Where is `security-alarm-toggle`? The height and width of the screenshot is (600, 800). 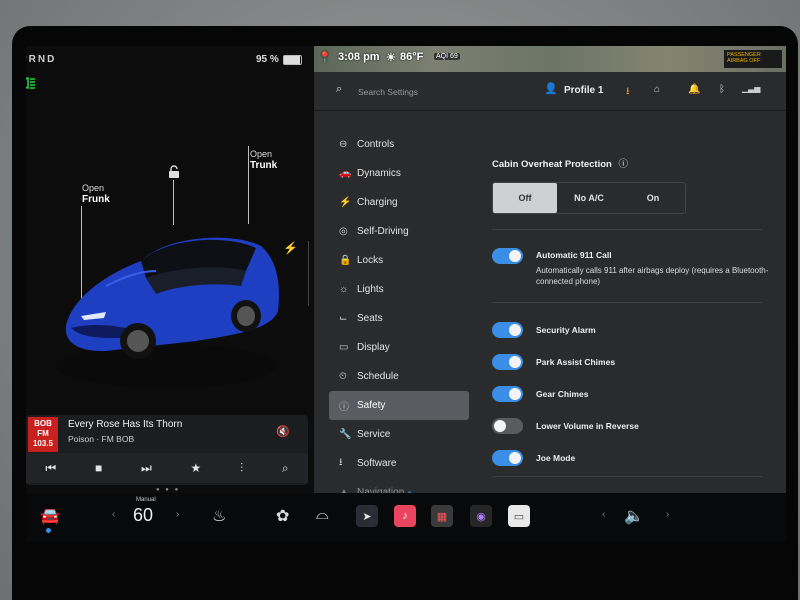 security-alarm-toggle is located at coordinates (507, 330).